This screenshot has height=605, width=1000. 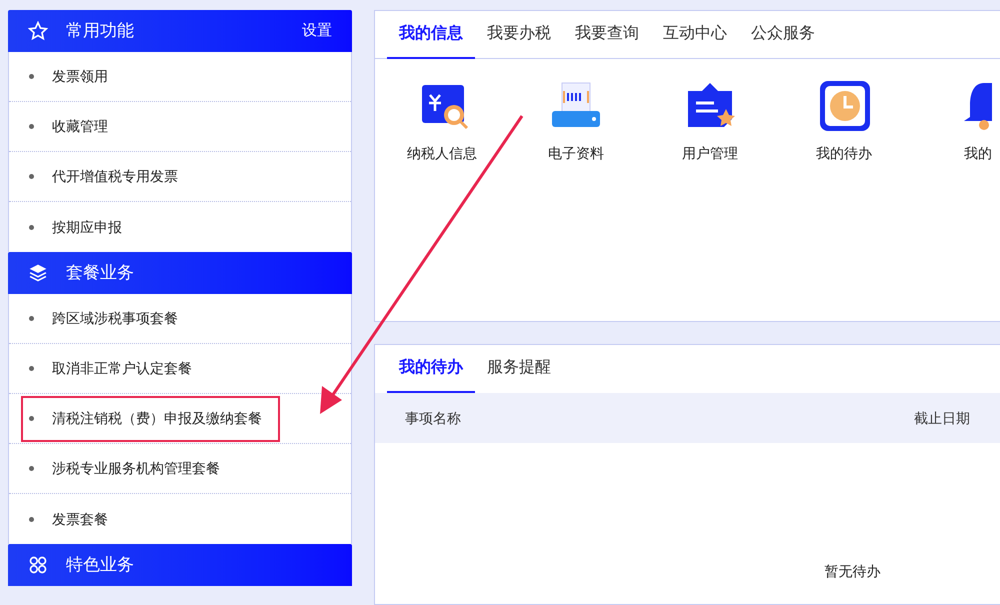 What do you see at coordinates (433, 418) in the screenshot?
I see `column-header: 事项名称` at bounding box center [433, 418].